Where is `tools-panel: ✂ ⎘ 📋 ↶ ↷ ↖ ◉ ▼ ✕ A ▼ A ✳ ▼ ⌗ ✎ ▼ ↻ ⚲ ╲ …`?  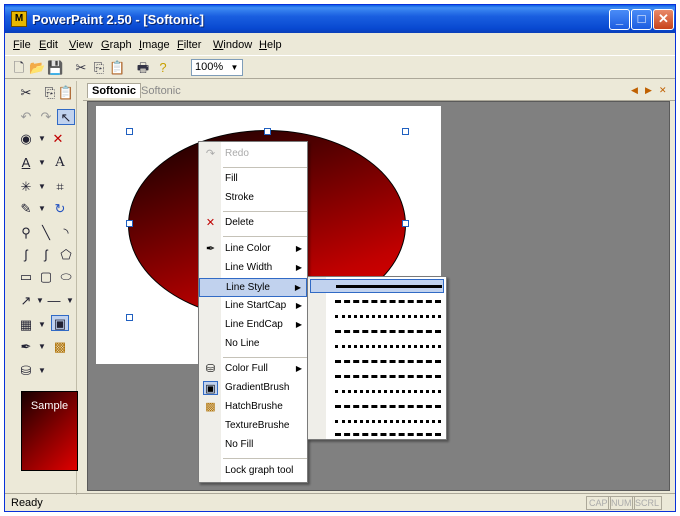
tools-panel: ✂ ⎘ 📋 ↶ ↷ ↖ ◉ ▼ ✕ A ▼ A ✳ ▼ ⌗ ✎ ▼ ↻ ⚲ ╲ … is located at coordinates (44, 288).